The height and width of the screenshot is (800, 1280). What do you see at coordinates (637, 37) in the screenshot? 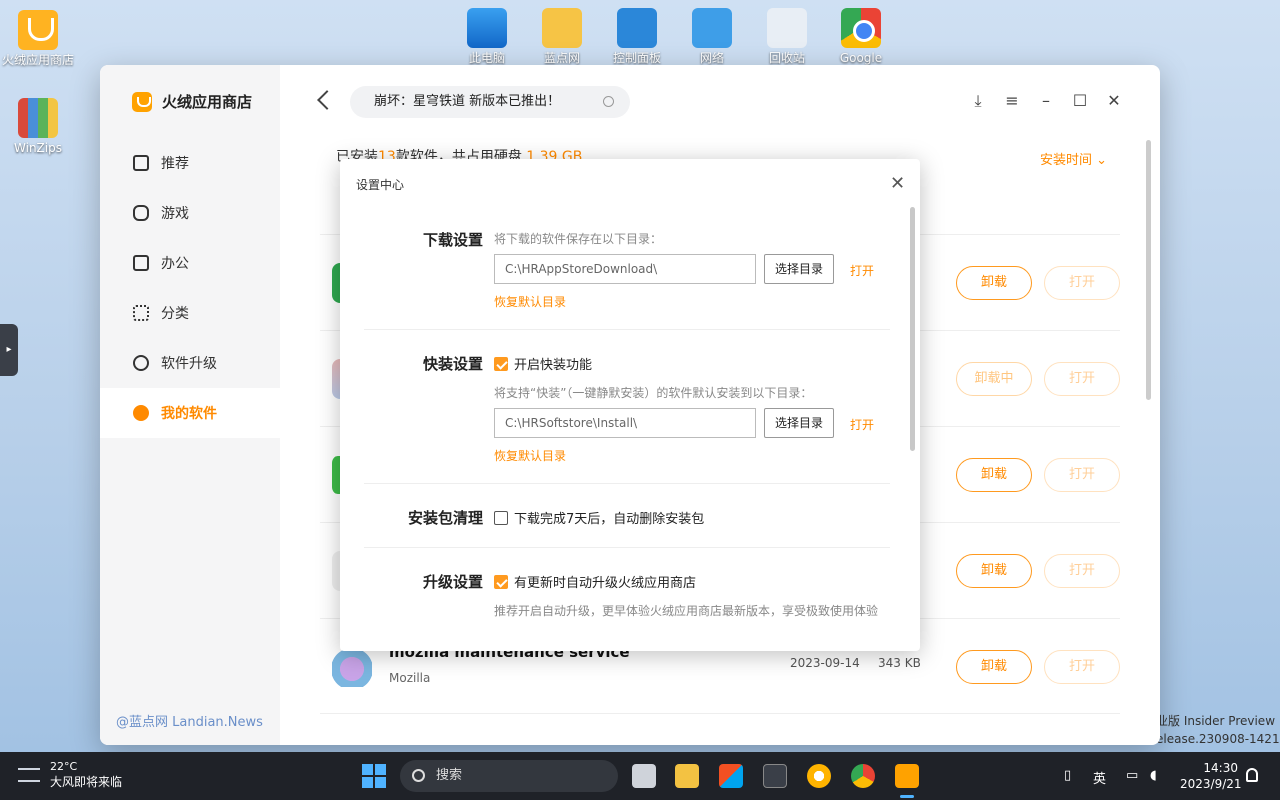
I see `desktop-icon-control-panel: 控制面板` at bounding box center [637, 37].